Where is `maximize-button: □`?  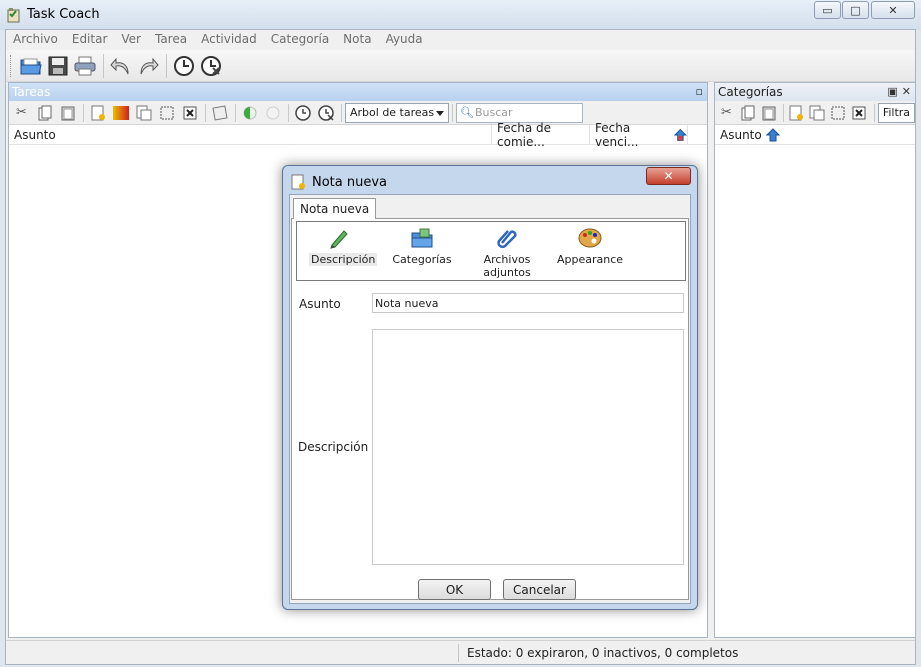 maximize-button: □ is located at coordinates (855, 10).